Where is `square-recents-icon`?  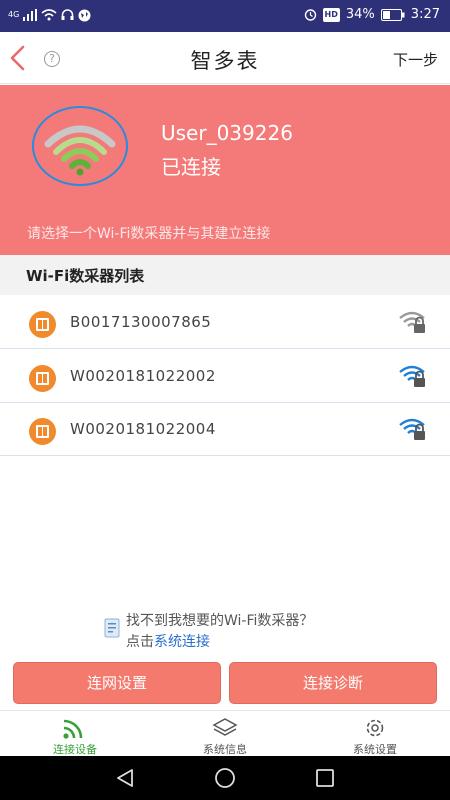
square-recents-icon is located at coordinates (325, 778).